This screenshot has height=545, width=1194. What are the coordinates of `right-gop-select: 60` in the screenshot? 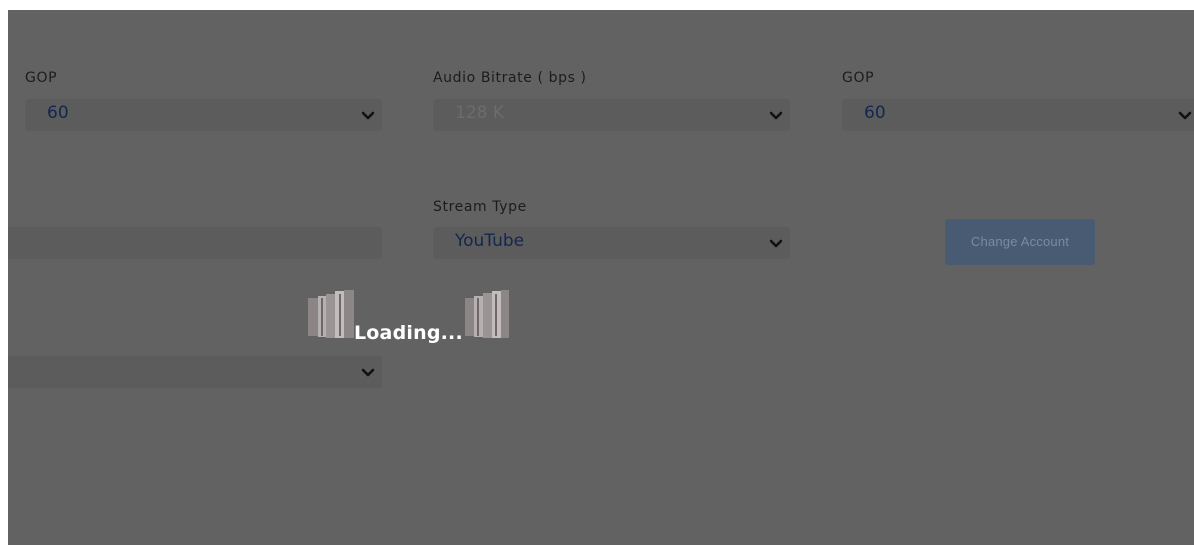 It's located at (1018, 115).